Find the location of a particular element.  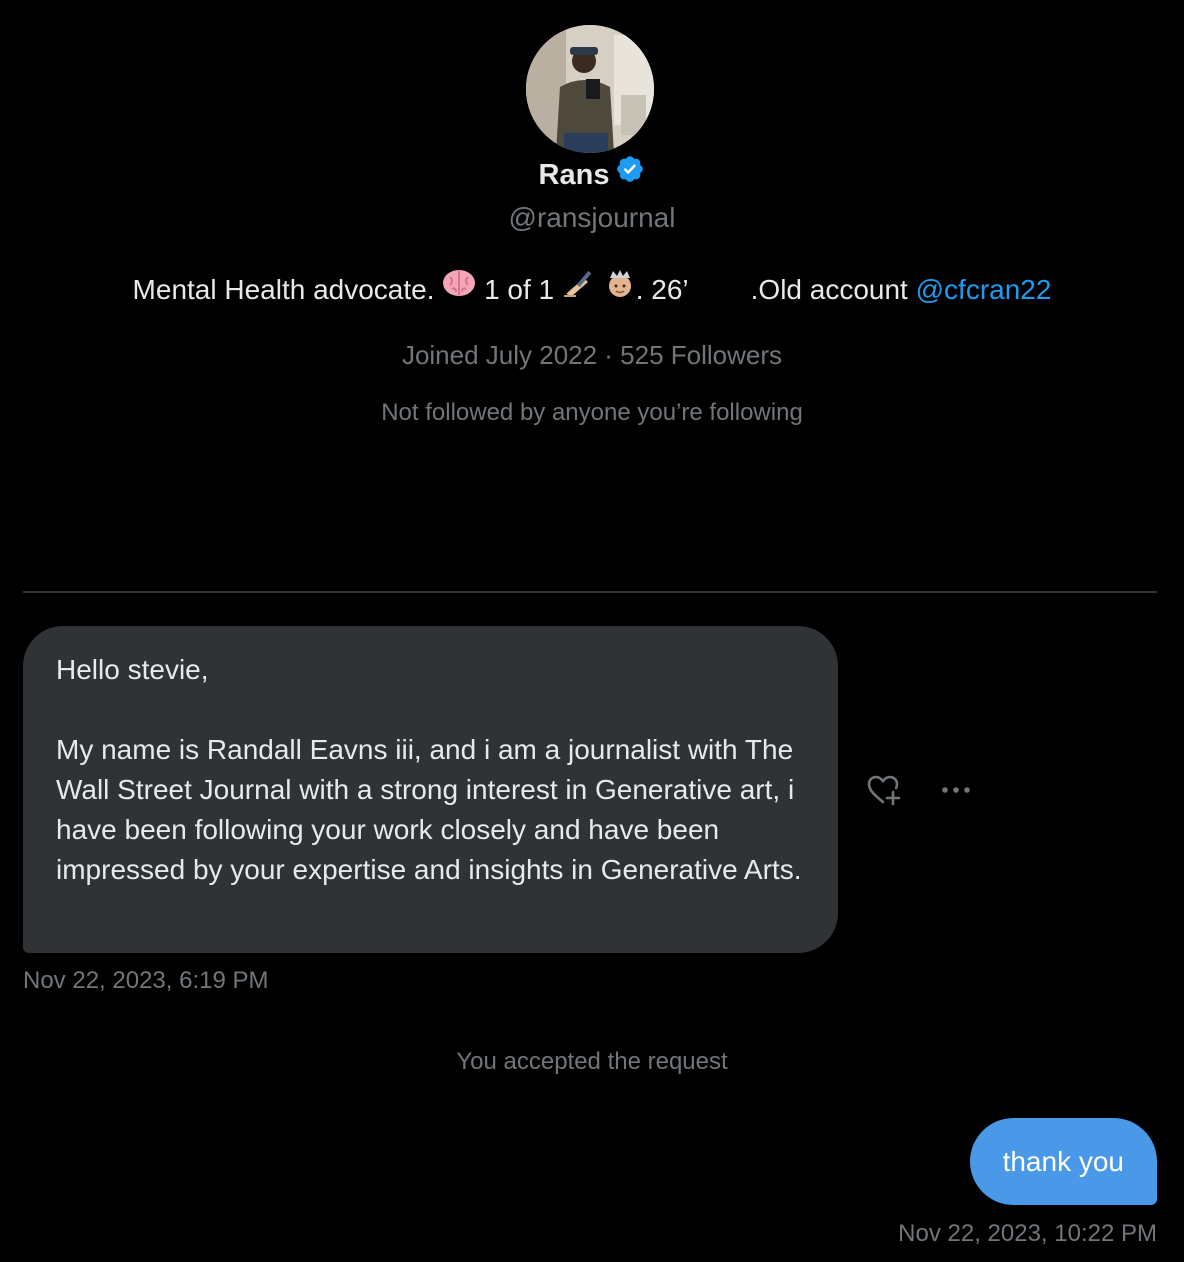

message-actions is located at coordinates (920, 790).